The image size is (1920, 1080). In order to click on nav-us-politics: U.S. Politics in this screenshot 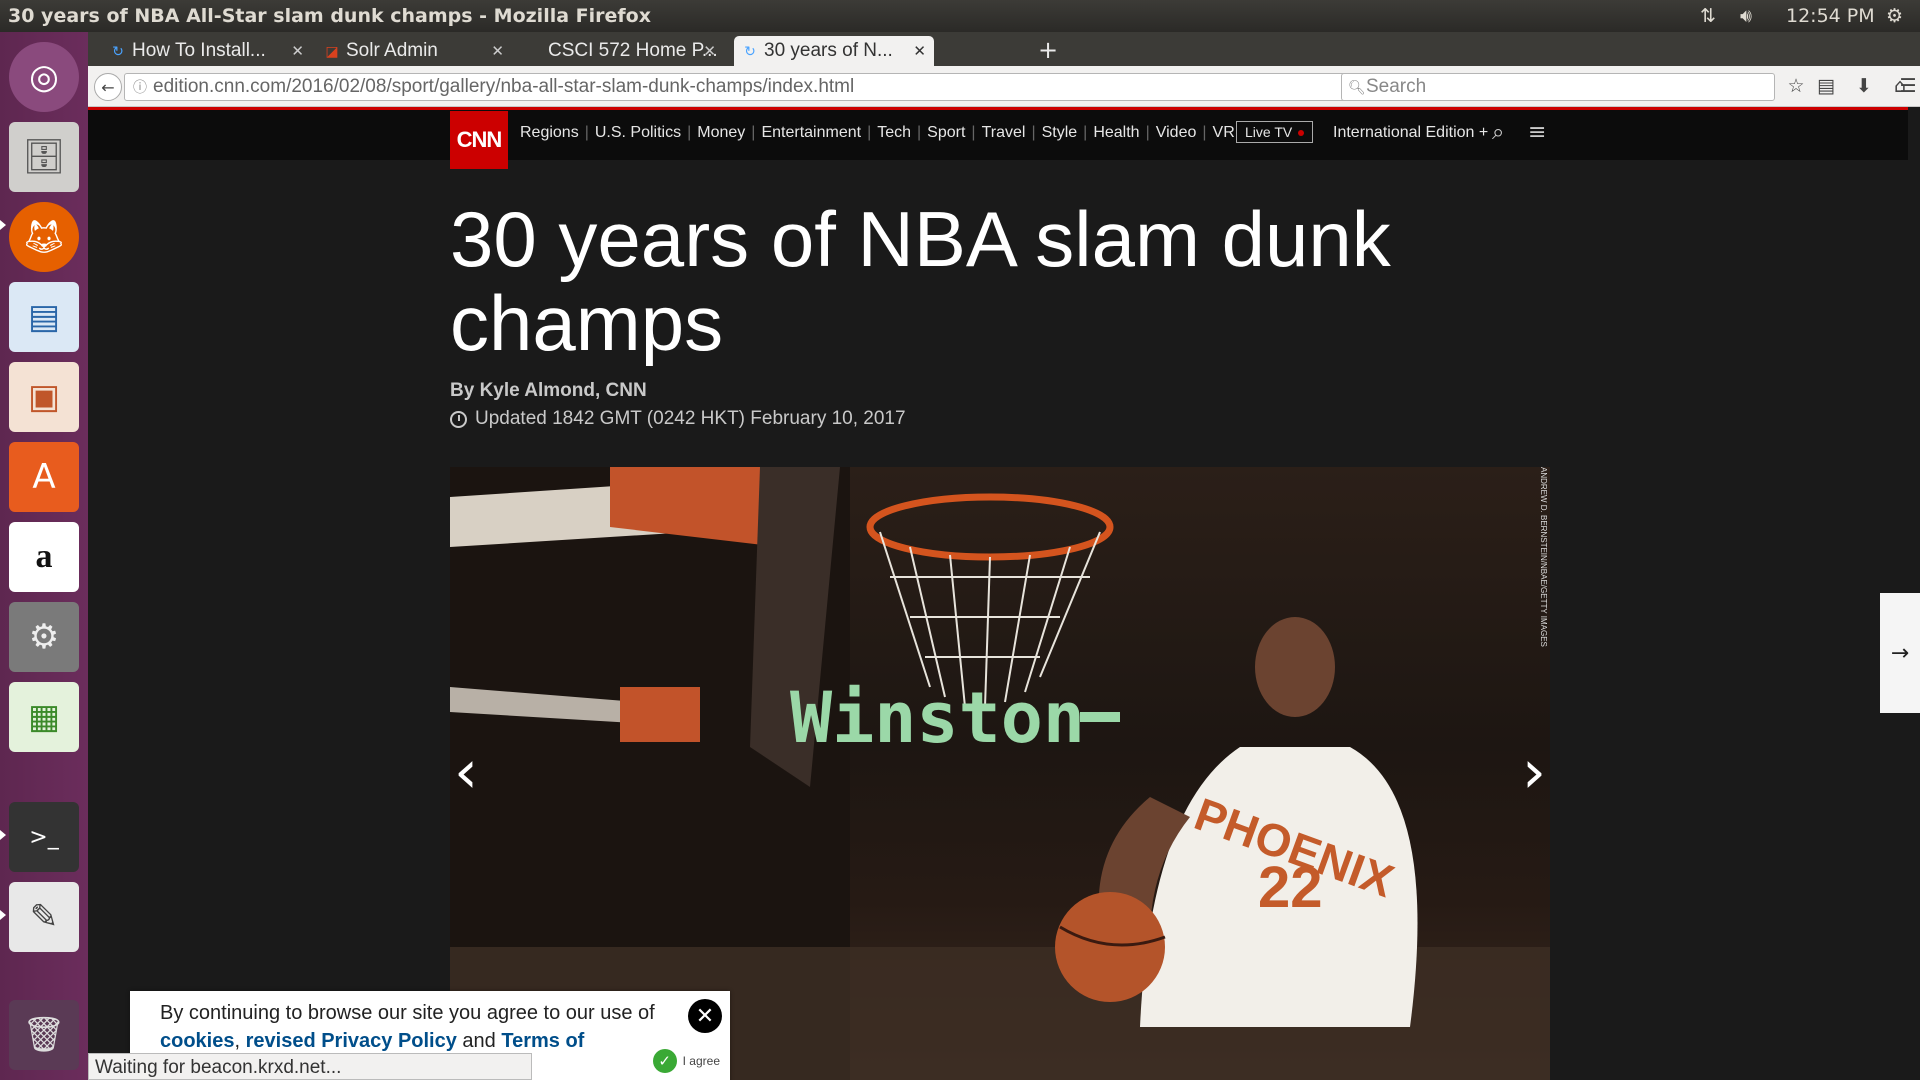, I will do `click(638, 133)`.